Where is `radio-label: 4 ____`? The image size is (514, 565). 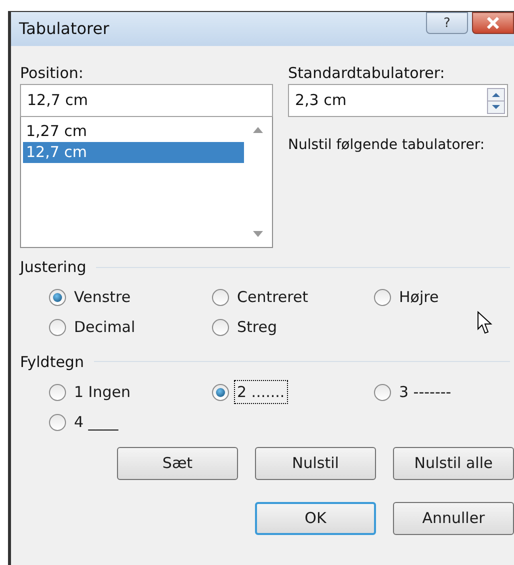 radio-label: 4 ____ is located at coordinates (96, 422).